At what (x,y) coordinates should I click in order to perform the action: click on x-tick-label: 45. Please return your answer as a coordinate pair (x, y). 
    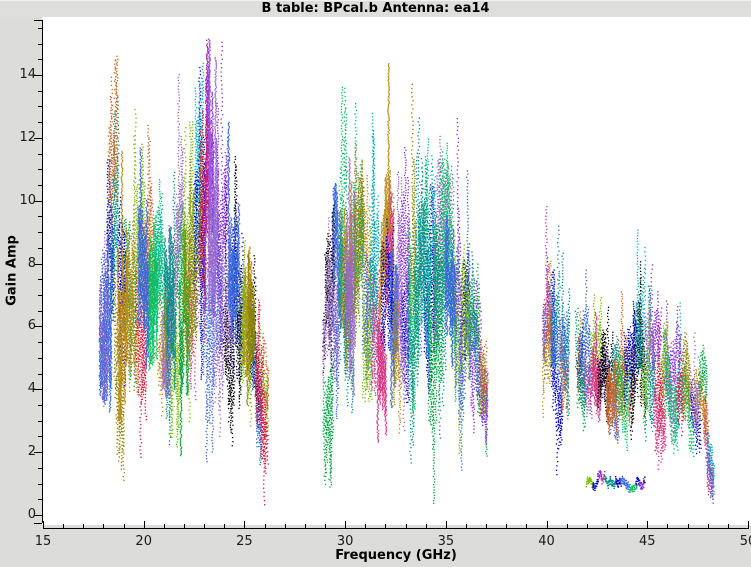
    Looking at the image, I should click on (647, 541).